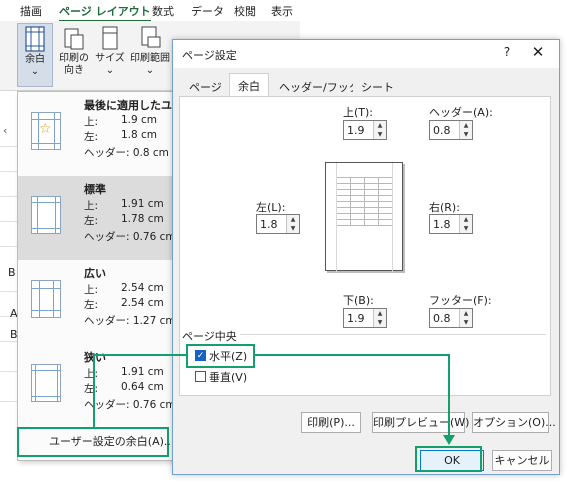 This screenshot has width=575, height=494. I want to click on cell-text: B, so click(12, 272).